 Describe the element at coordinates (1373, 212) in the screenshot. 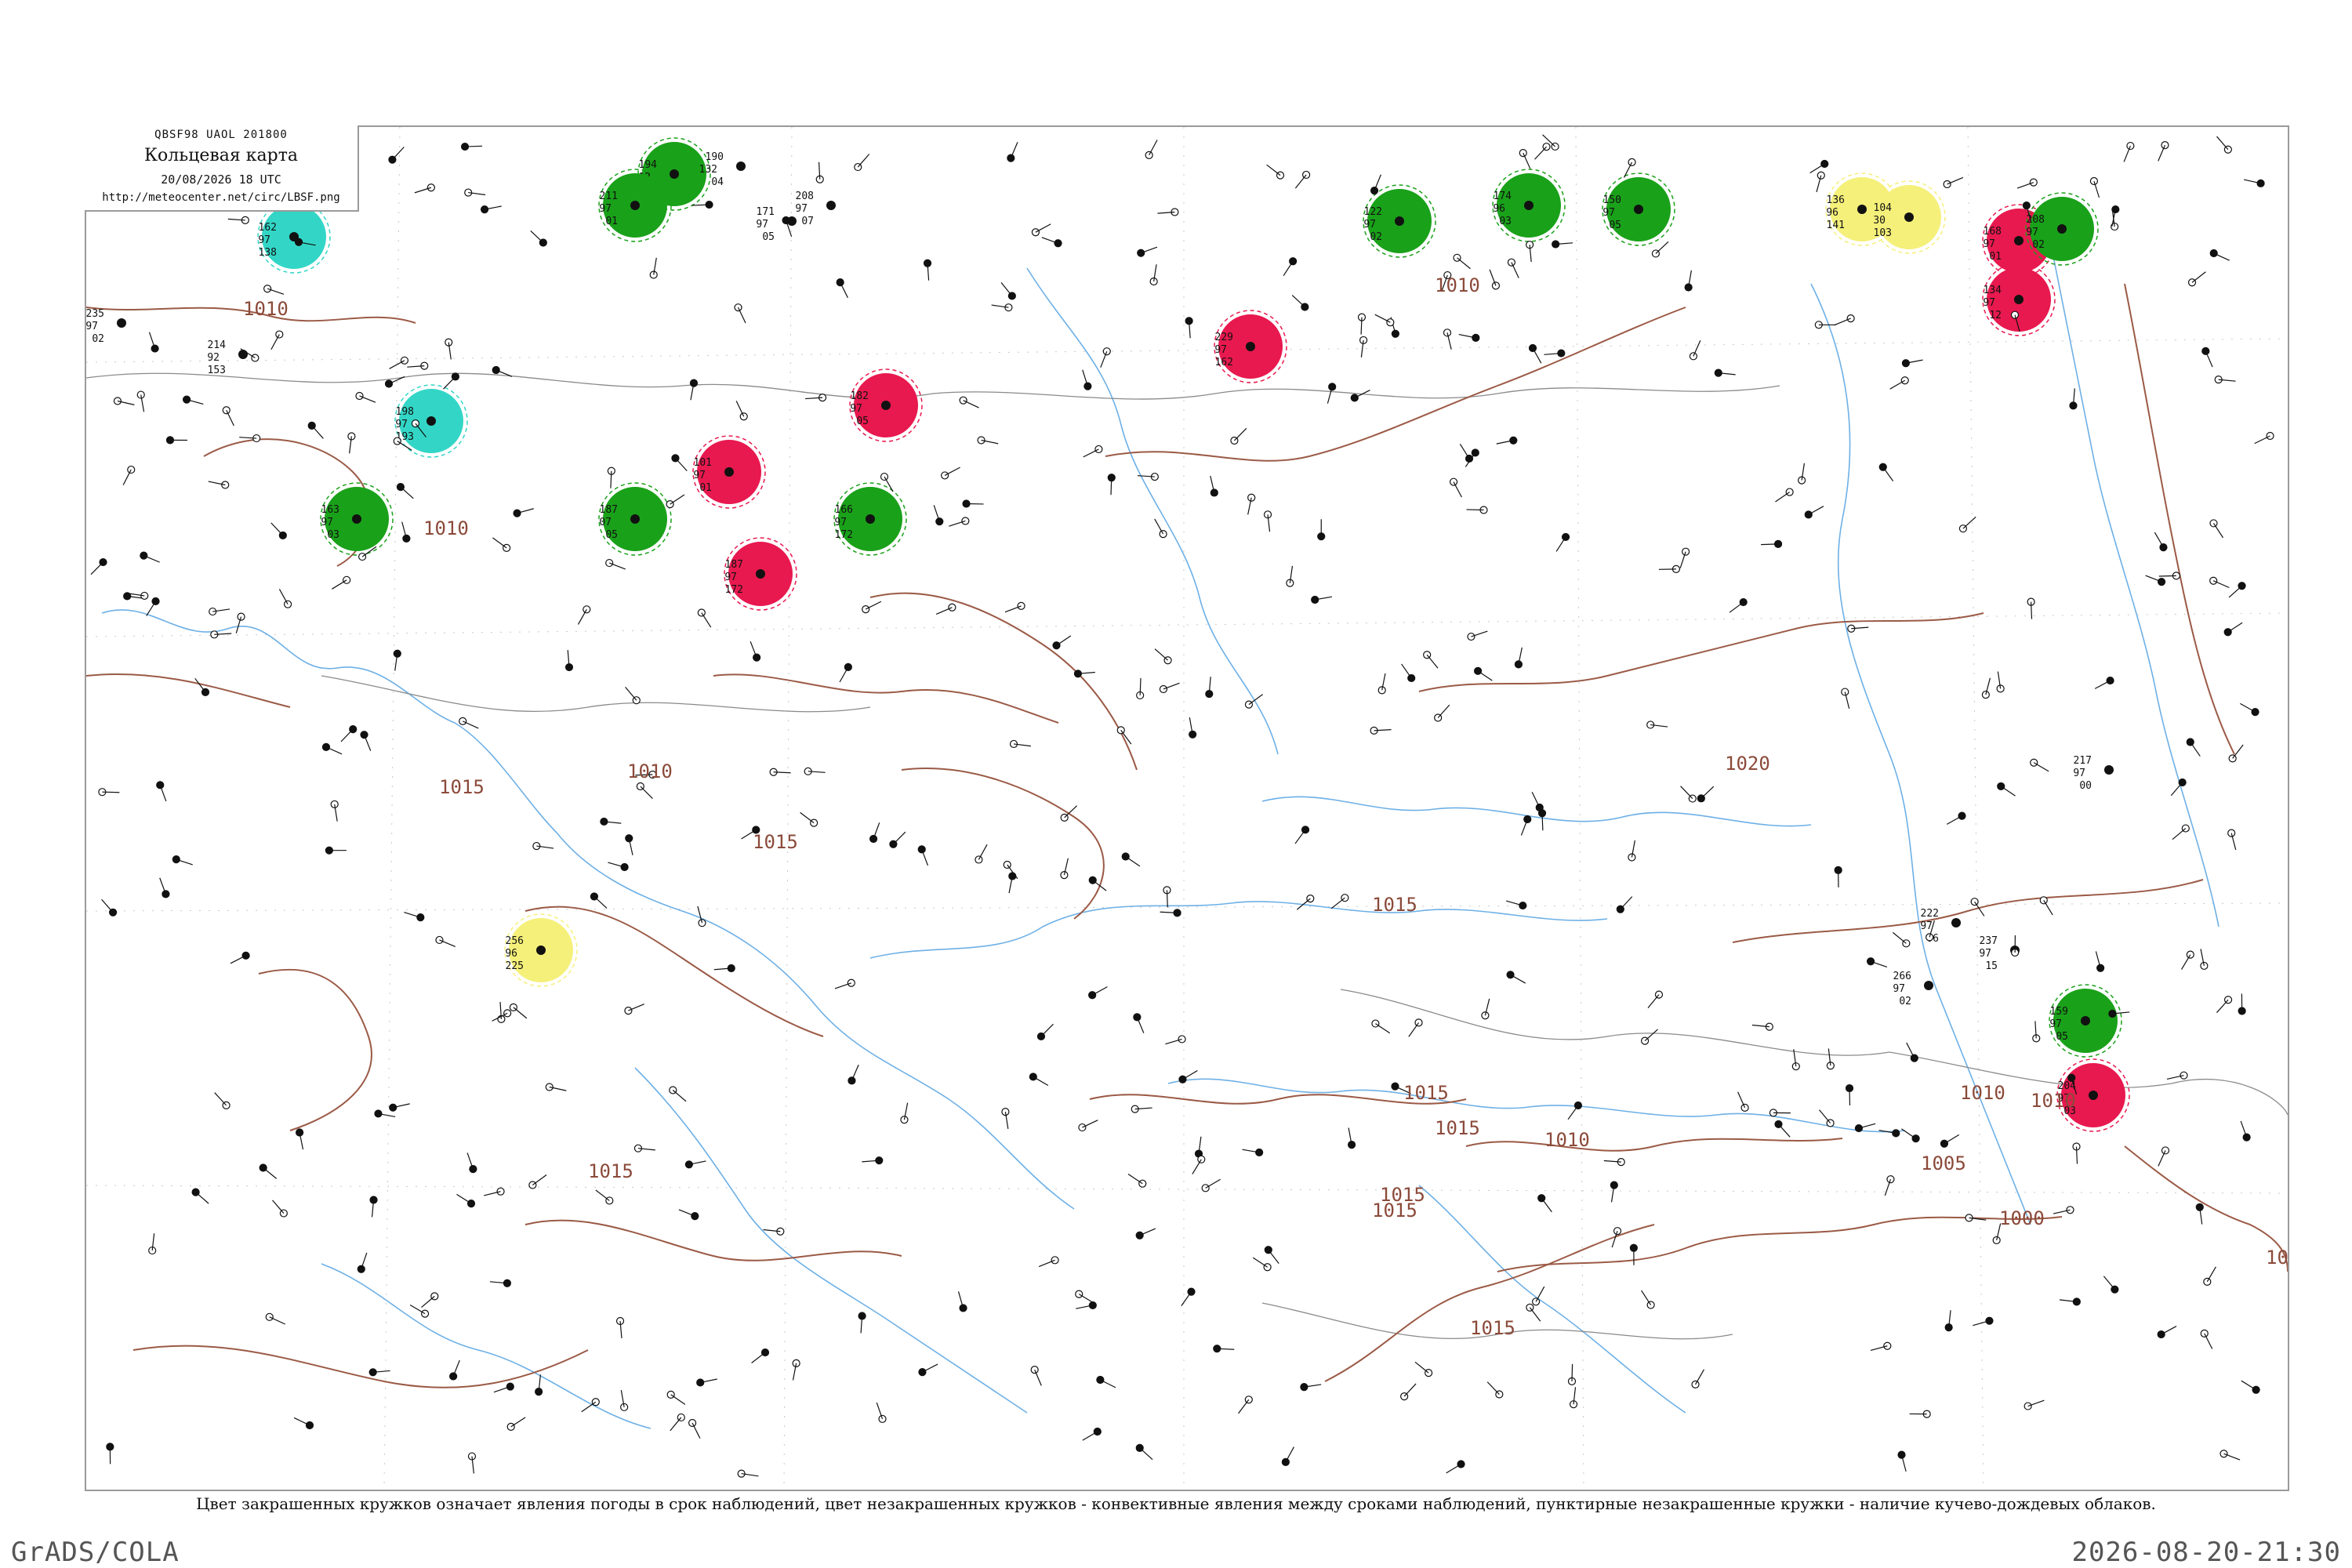

I see `station-temp: 122` at that location.